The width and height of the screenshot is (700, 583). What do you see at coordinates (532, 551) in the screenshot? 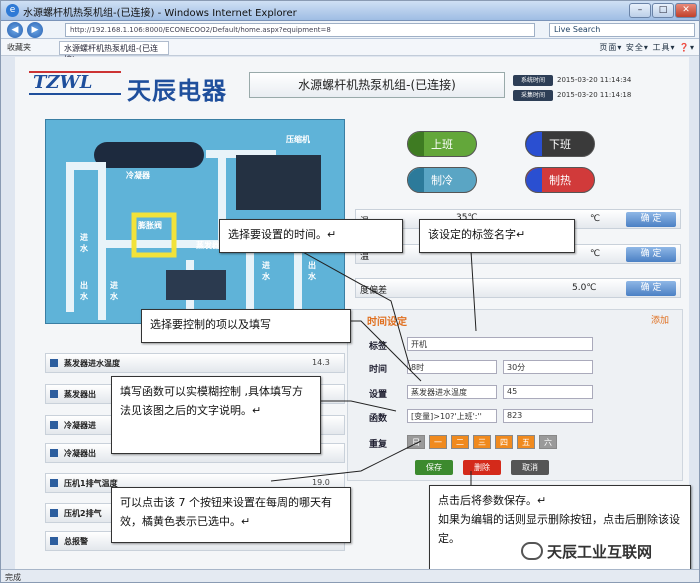
I see `wechat-icon` at bounding box center [532, 551].